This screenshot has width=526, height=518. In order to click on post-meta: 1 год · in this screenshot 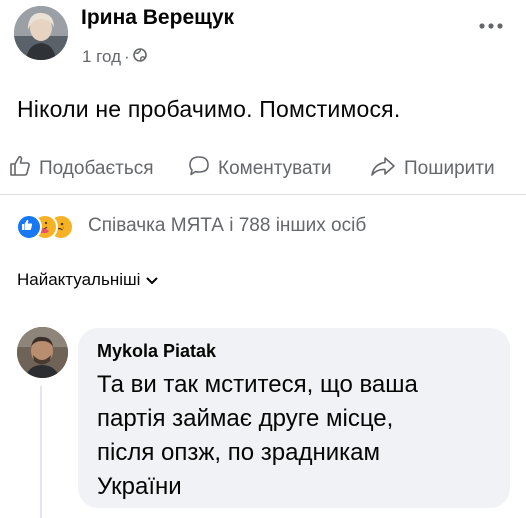, I will do `click(114, 57)`.